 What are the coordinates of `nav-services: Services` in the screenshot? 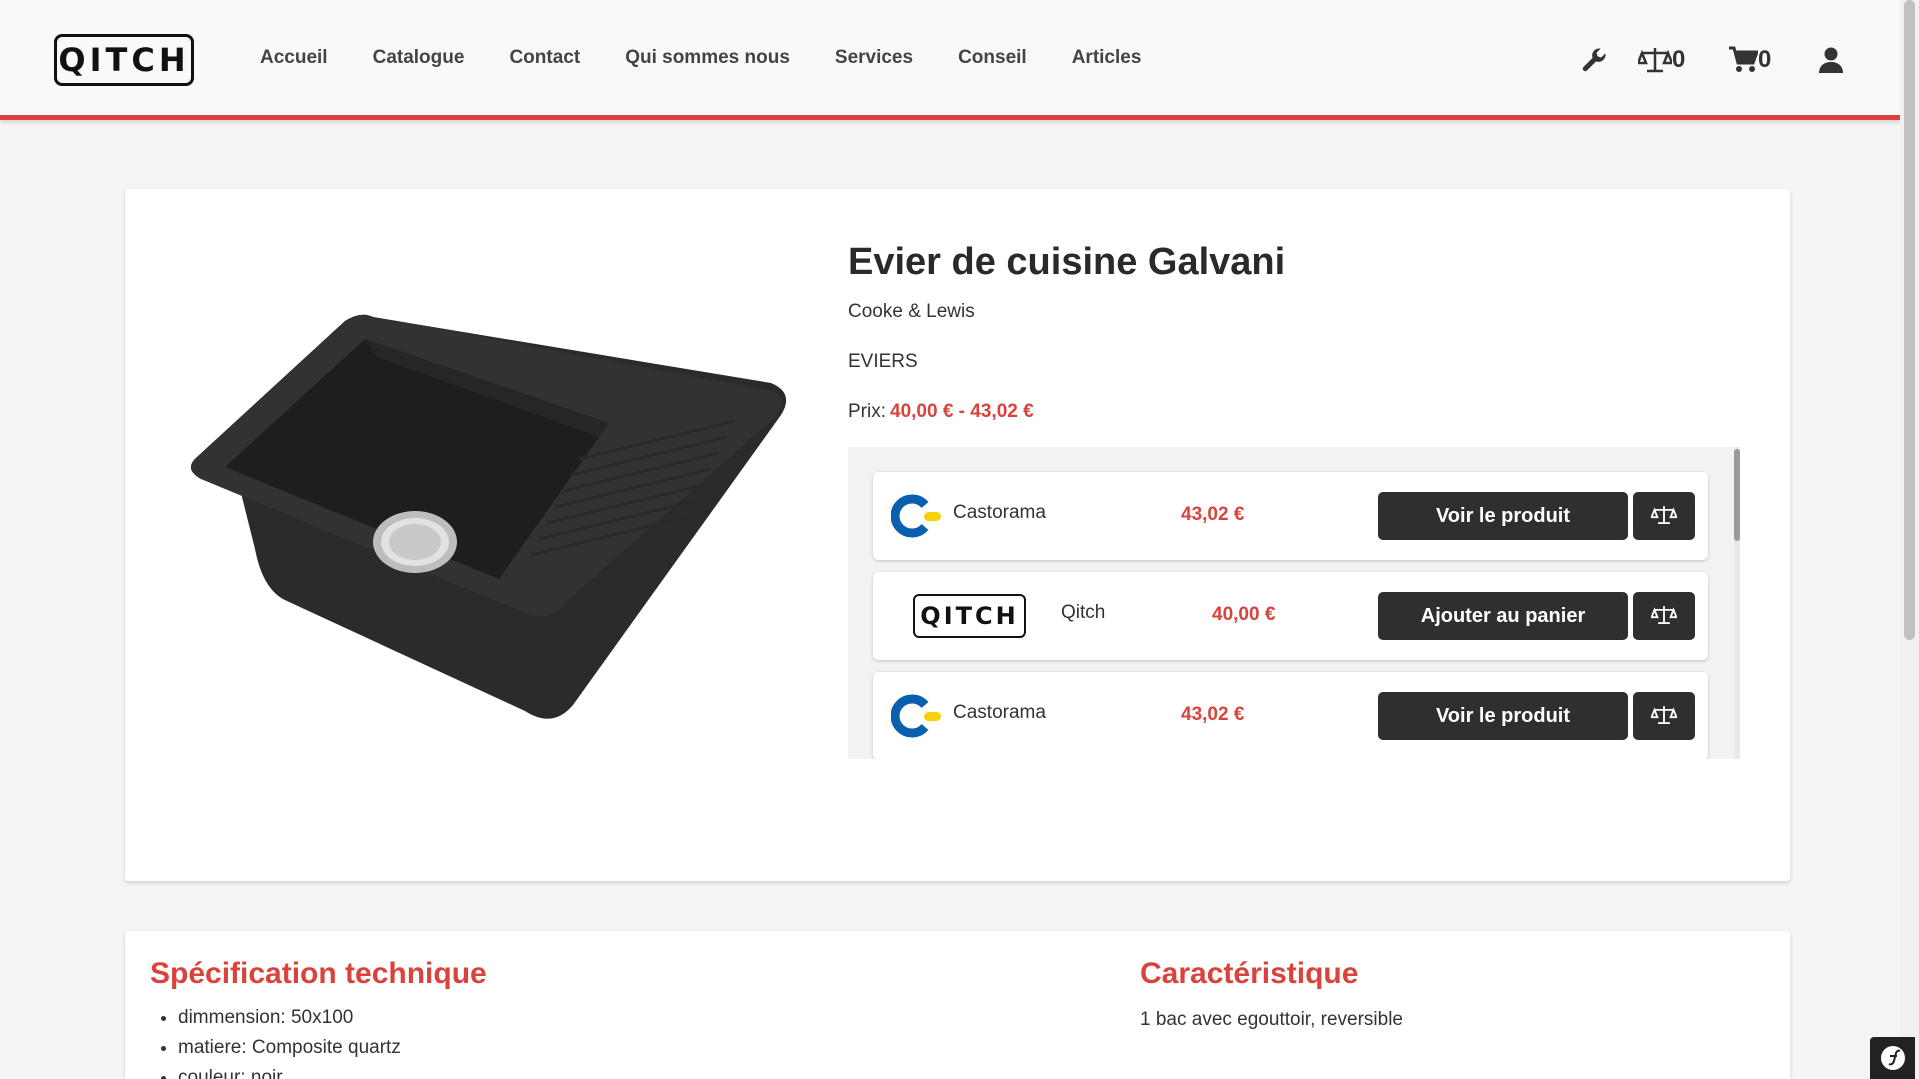 It's located at (874, 58).